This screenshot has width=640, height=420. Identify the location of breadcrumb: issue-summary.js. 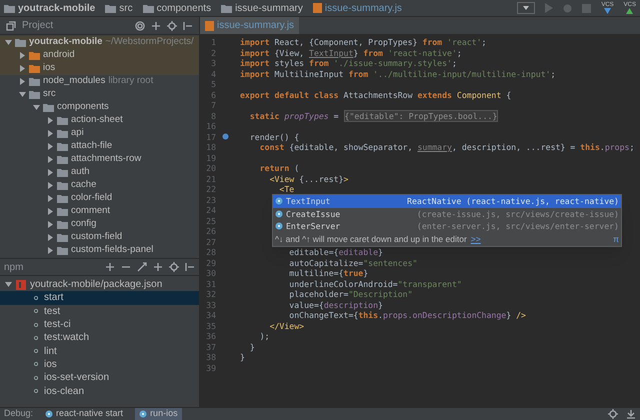
(363, 8).